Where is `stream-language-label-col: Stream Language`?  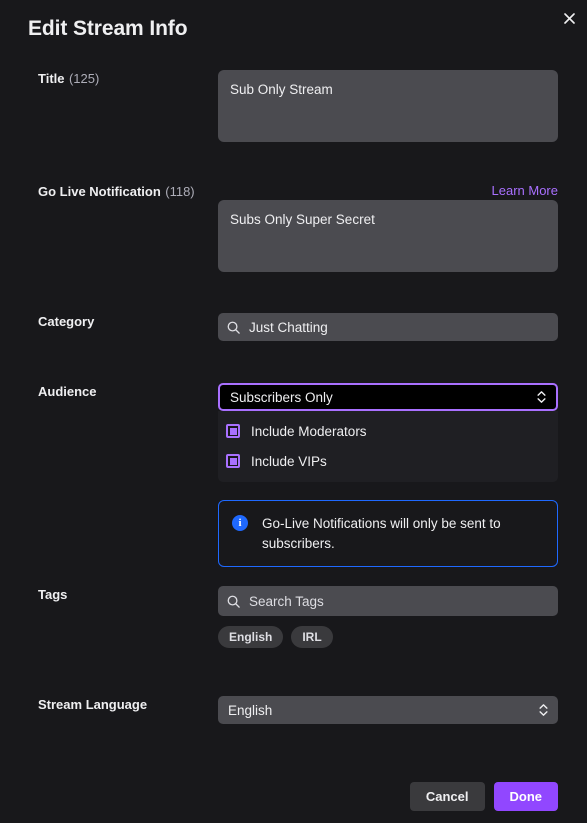
stream-language-label-col: Stream Language is located at coordinates (109, 710).